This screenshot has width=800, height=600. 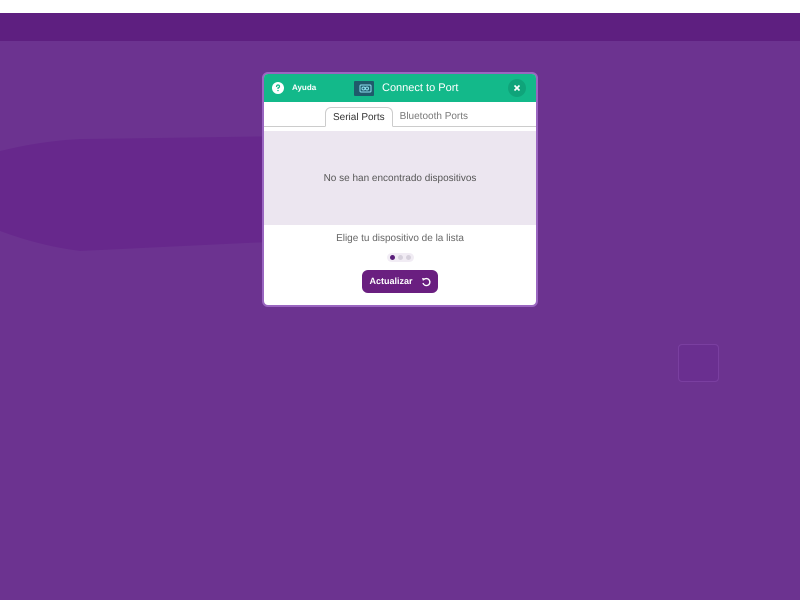 I want to click on help-icon, so click(x=278, y=88).